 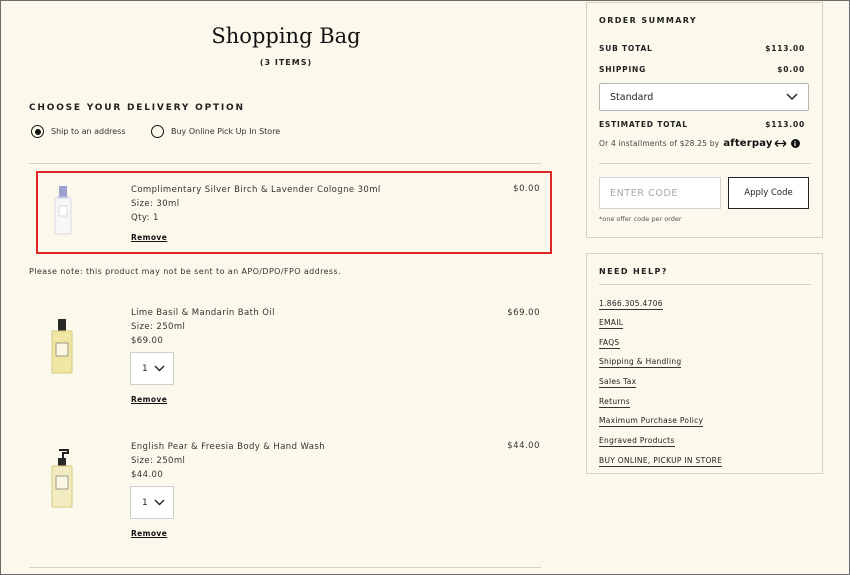 I want to click on item-size: Size: 30ml, so click(x=155, y=204).